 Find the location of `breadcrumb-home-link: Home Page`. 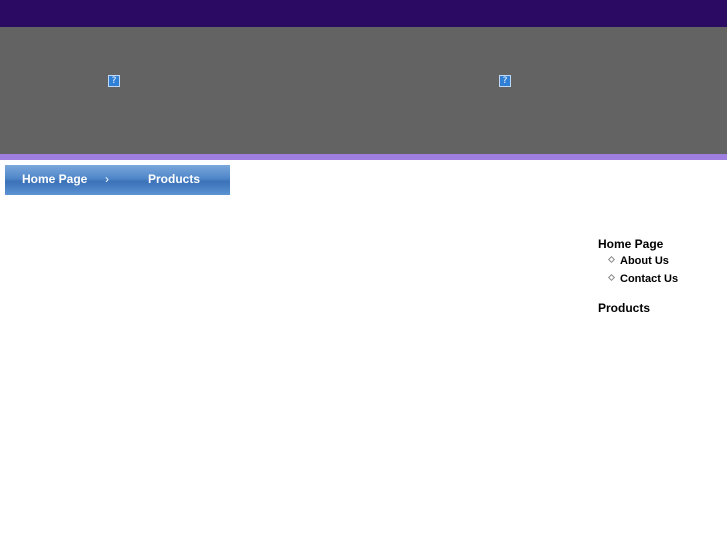

breadcrumb-home-link: Home Page is located at coordinates (54, 180).